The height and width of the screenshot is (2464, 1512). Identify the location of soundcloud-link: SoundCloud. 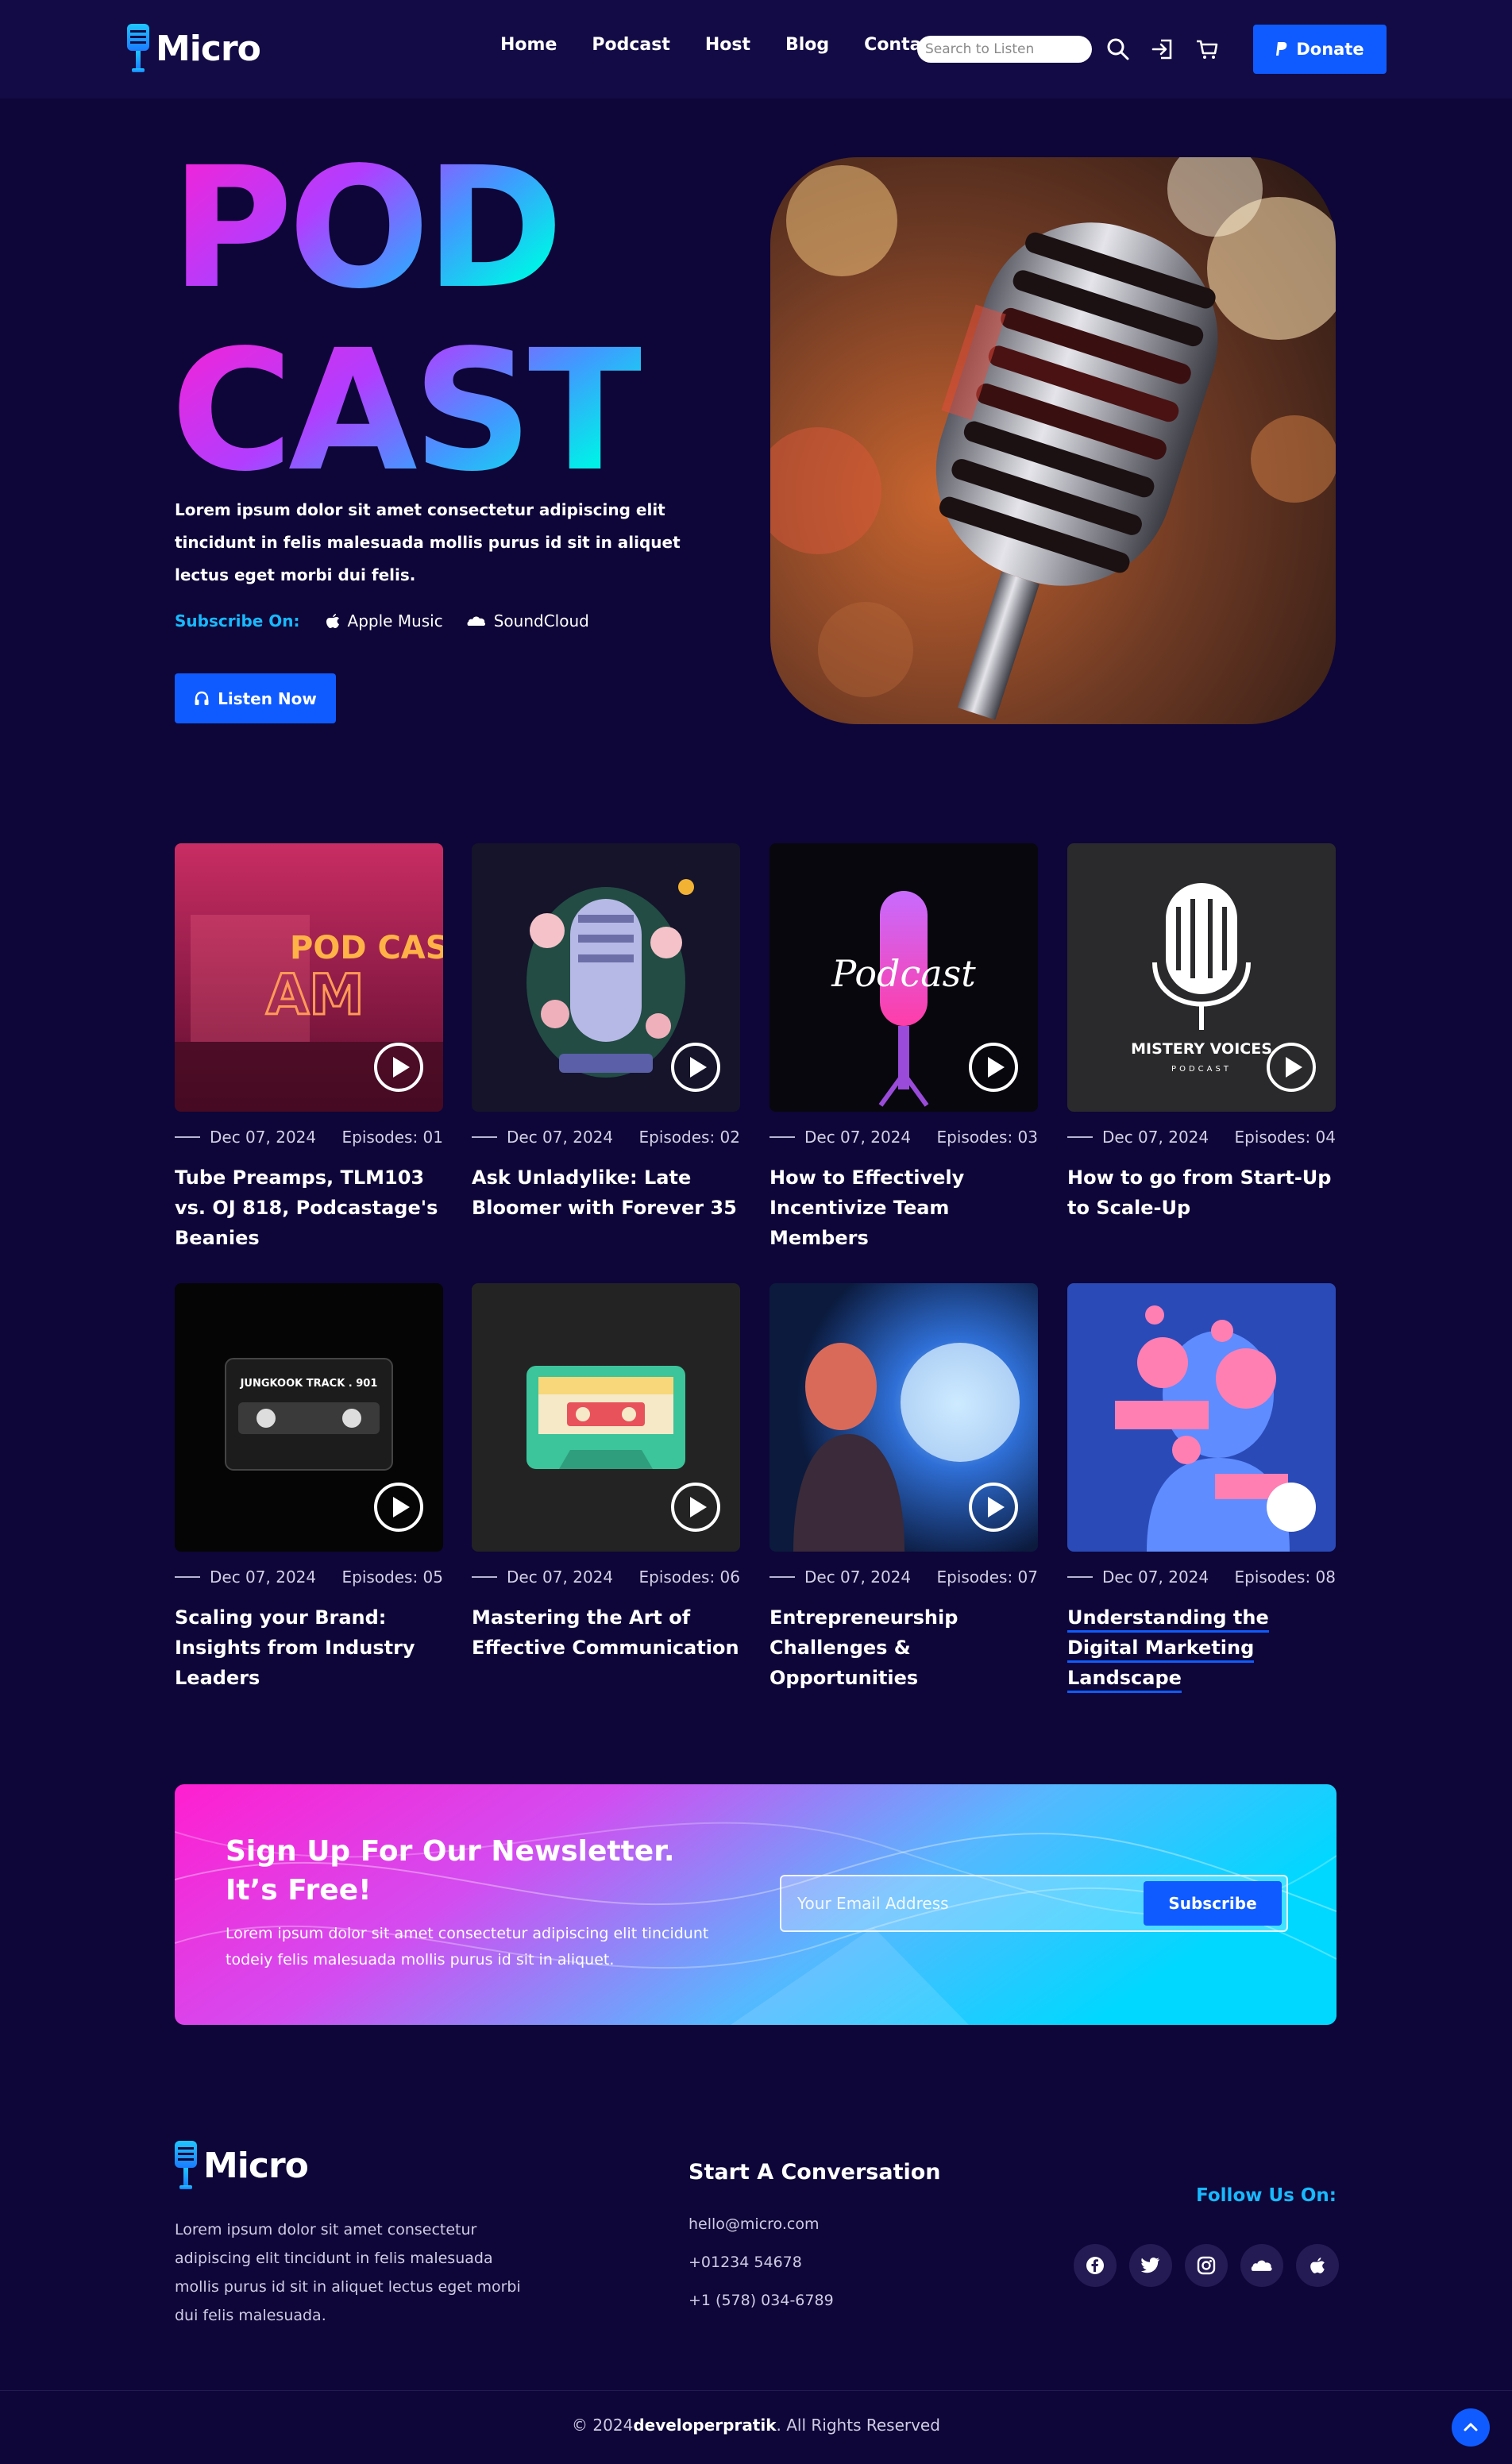
(528, 620).